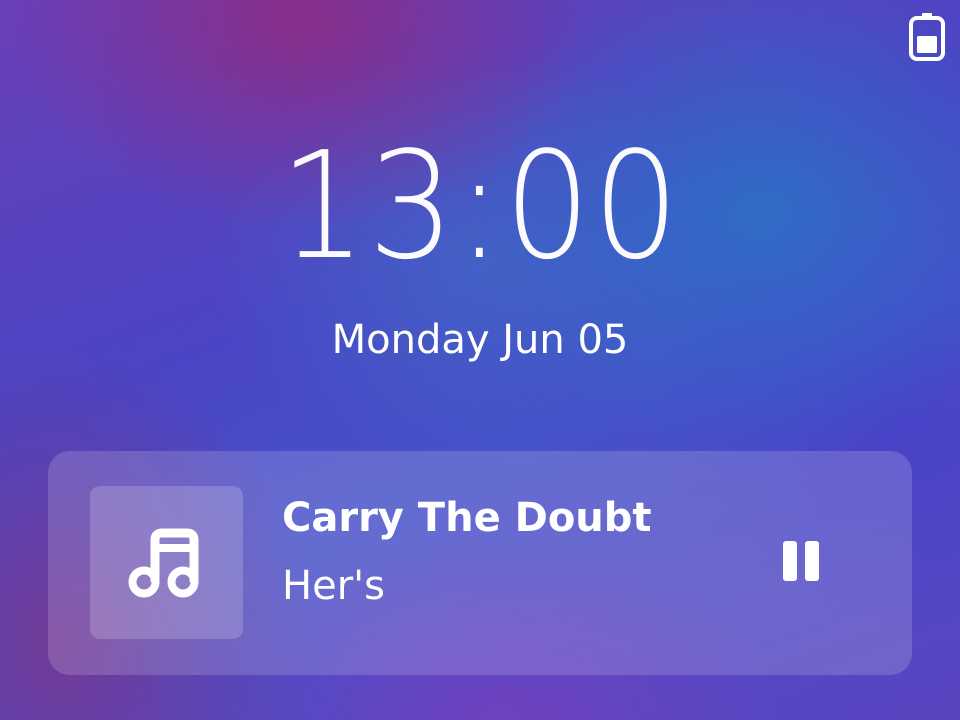 The width and height of the screenshot is (960, 720). What do you see at coordinates (480, 340) in the screenshot?
I see `lock-screen-date: Monday Jun 05` at bounding box center [480, 340].